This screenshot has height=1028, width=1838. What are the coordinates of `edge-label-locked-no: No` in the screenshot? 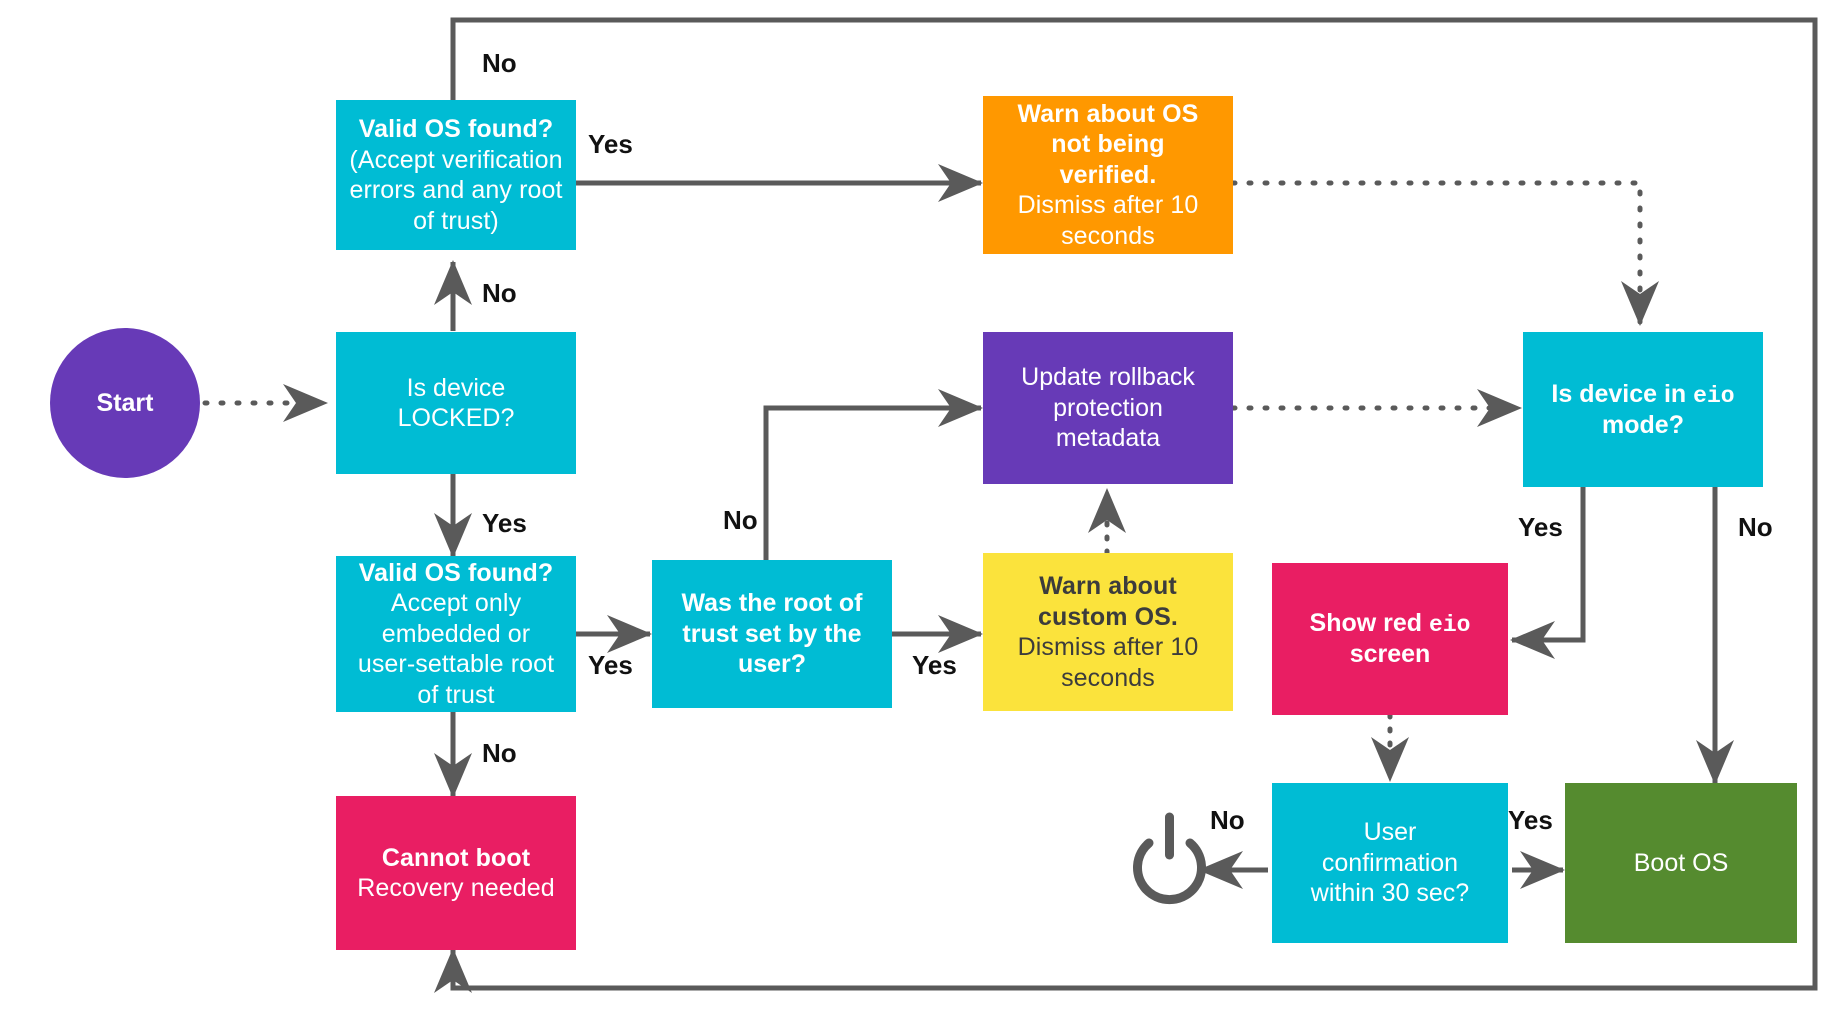 It's located at (499, 293).